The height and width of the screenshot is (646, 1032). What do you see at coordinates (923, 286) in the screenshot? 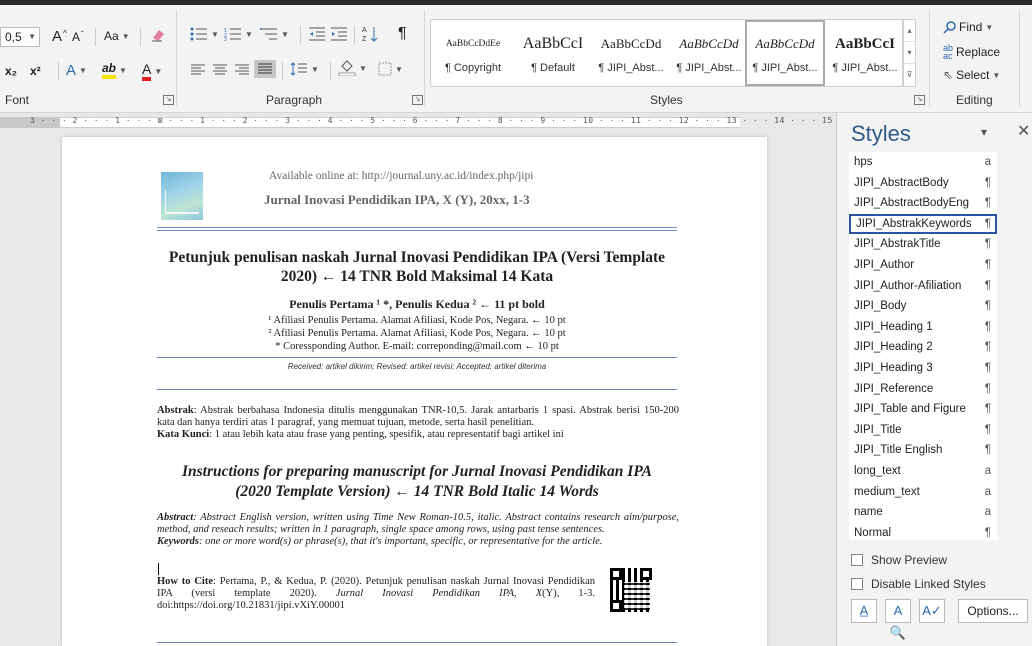
I see `style-item-author-afiliation: JIPI_Author-Afiliation ¶` at bounding box center [923, 286].